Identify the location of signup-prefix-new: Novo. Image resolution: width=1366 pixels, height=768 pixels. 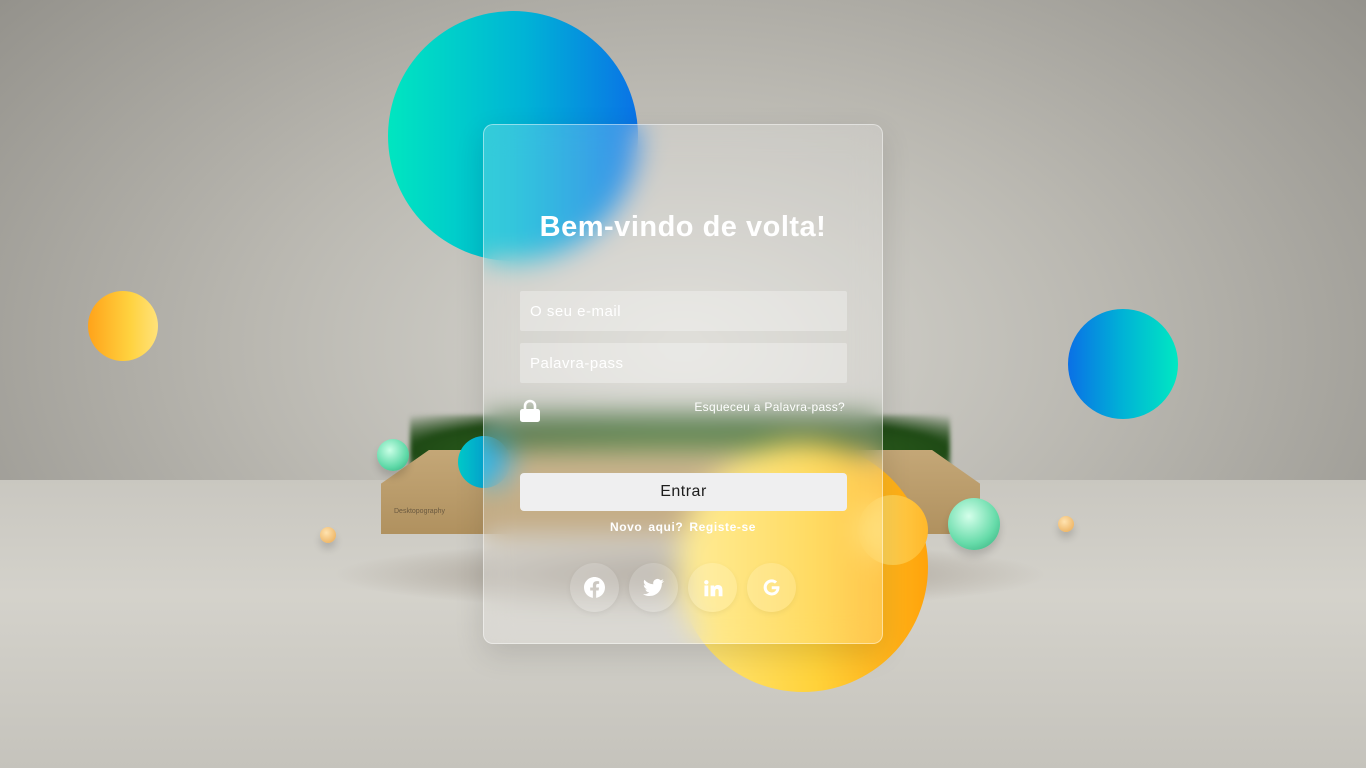
(626, 527).